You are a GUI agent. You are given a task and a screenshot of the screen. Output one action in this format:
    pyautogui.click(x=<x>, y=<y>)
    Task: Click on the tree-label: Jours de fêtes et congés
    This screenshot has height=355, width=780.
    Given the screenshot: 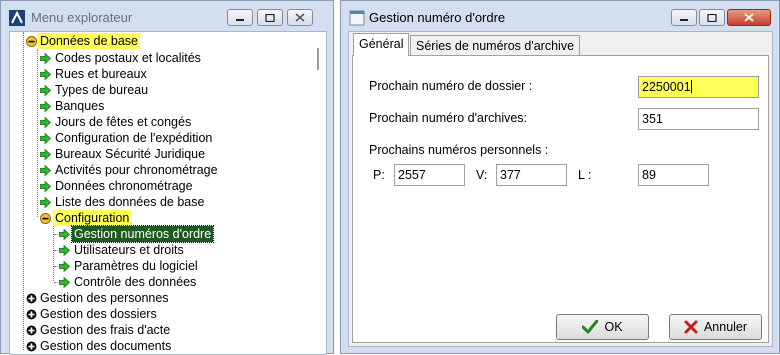 What is the action you would take?
    pyautogui.click(x=123, y=122)
    